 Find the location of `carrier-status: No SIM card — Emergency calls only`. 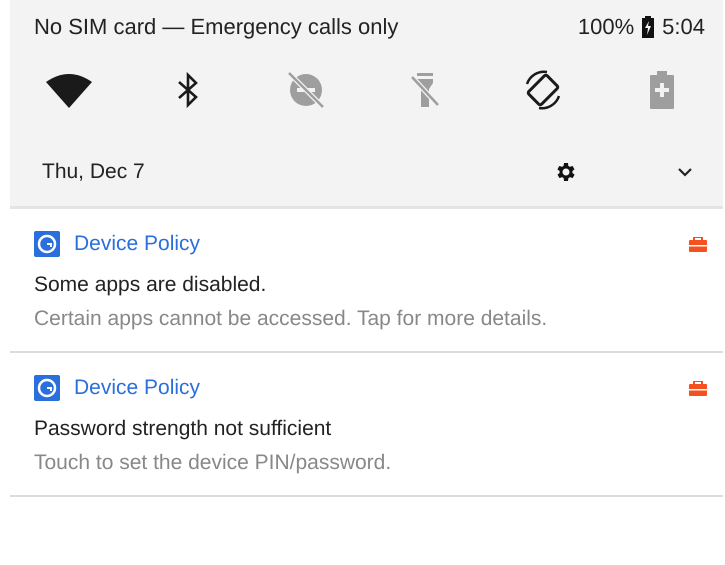

carrier-status: No SIM card — Emergency calls only is located at coordinates (217, 27).